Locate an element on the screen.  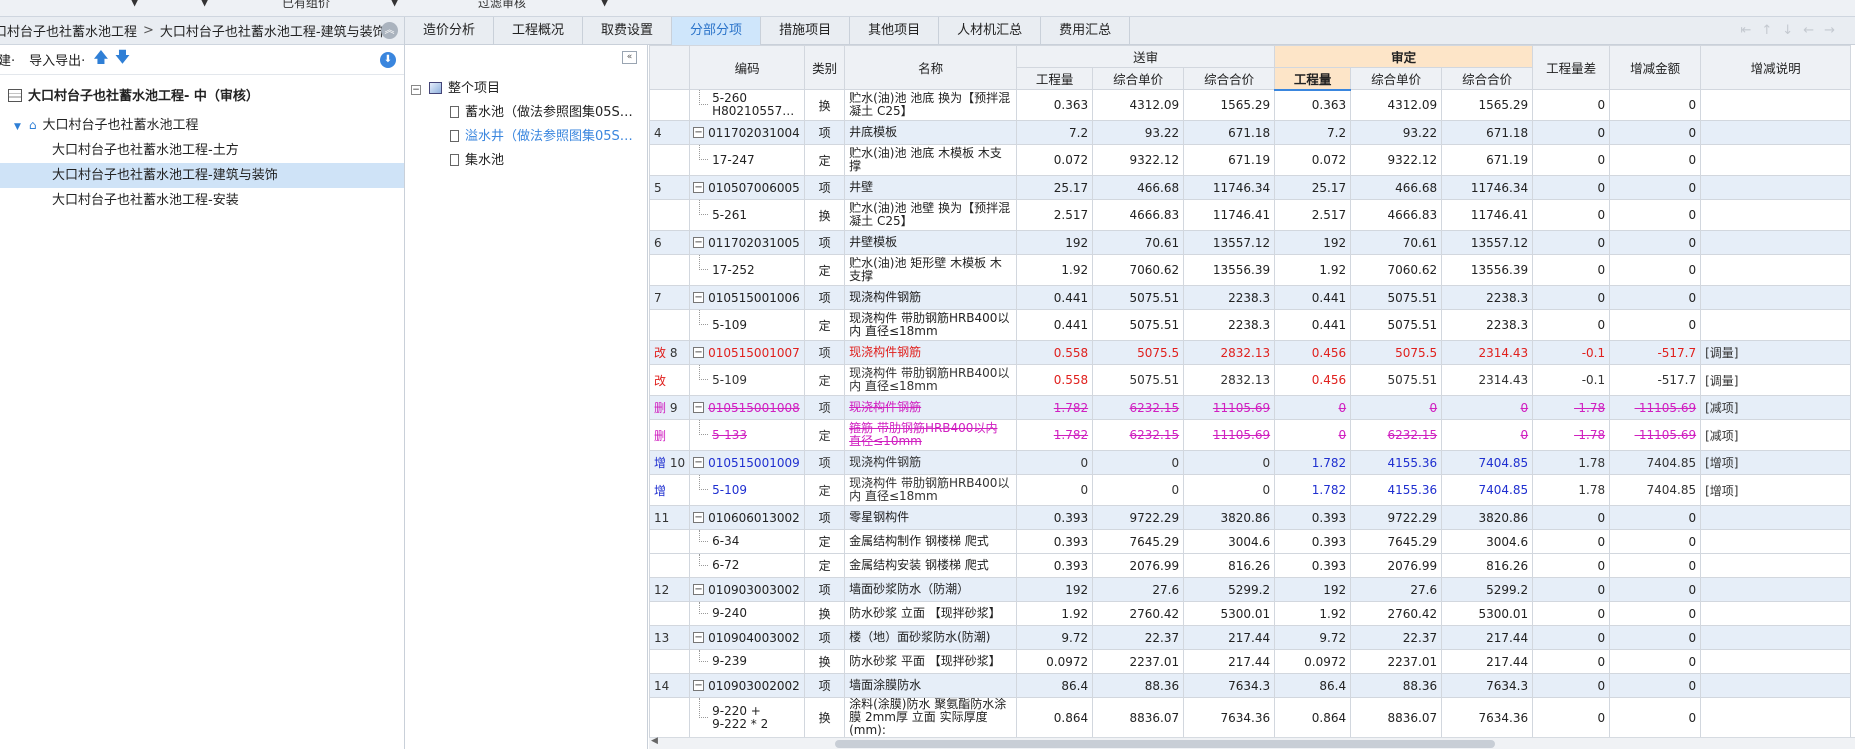
move-up-icon: 🡅 is located at coordinates (100, 59).